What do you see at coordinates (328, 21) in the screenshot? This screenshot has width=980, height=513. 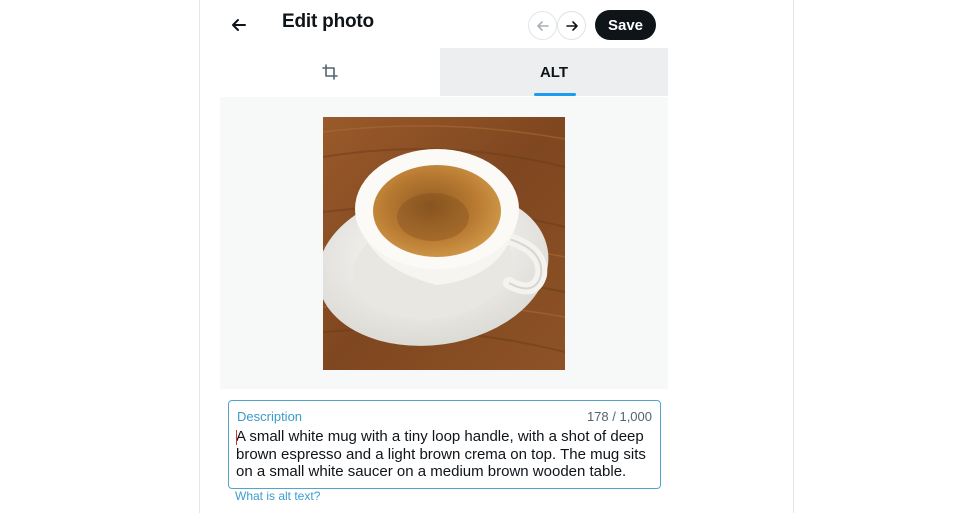 I see `dialog-title: Edit photo` at bounding box center [328, 21].